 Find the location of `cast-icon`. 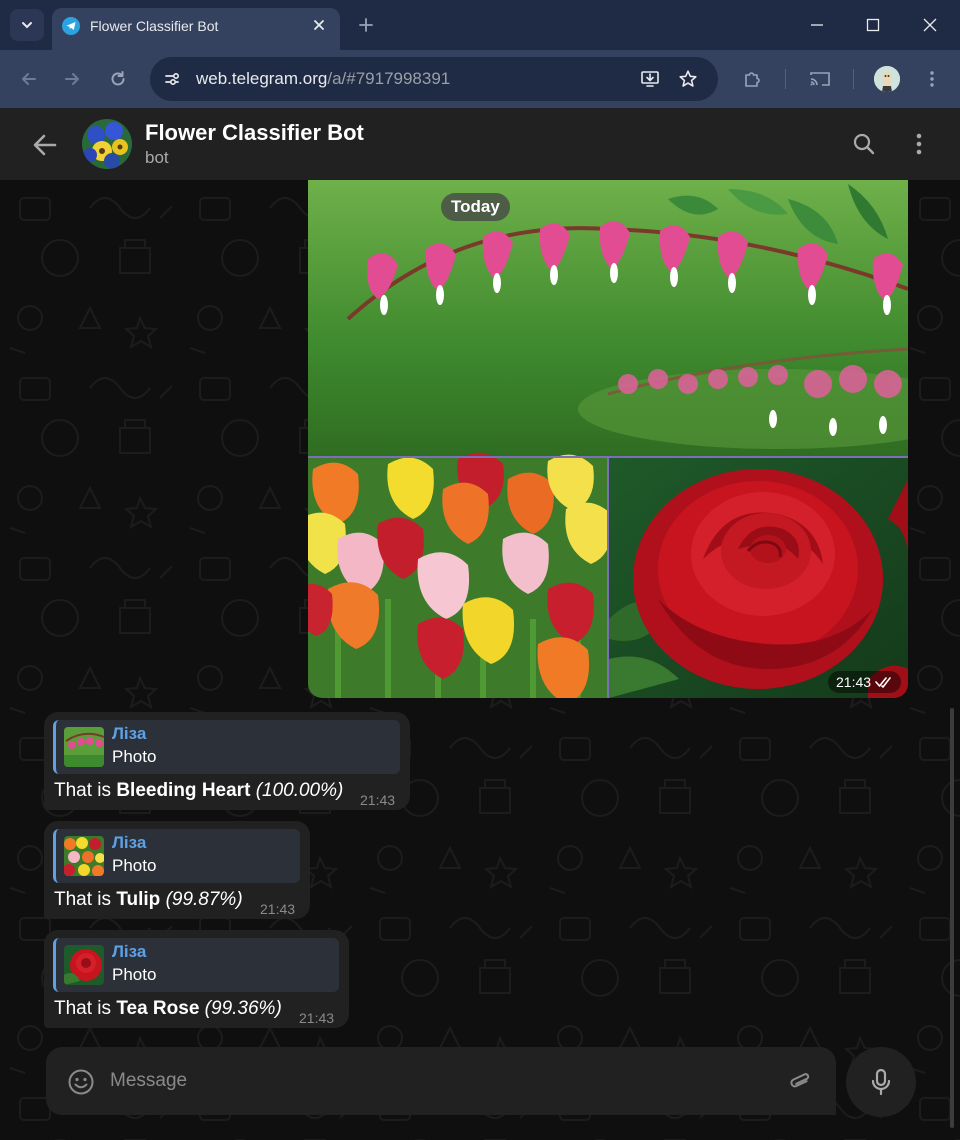

cast-icon is located at coordinates (820, 79).